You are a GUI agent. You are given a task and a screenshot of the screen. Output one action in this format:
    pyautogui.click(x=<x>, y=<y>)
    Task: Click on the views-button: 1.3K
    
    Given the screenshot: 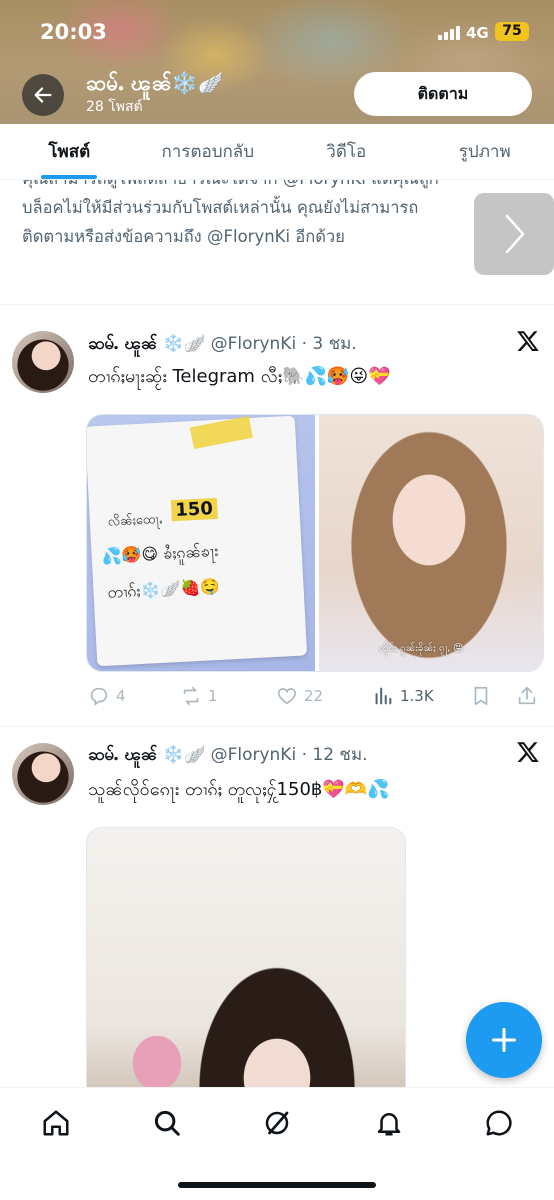 What is the action you would take?
    pyautogui.click(x=403, y=696)
    